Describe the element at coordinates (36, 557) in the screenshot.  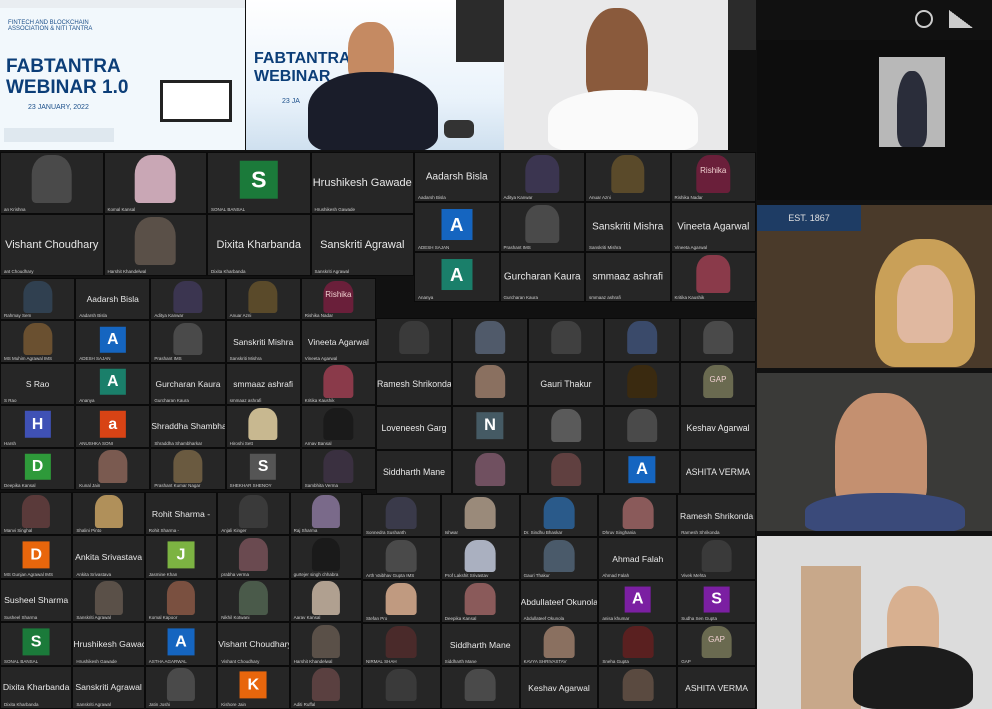
I see `participant-tile: D MS Gunjan Agrawal IMS` at that location.